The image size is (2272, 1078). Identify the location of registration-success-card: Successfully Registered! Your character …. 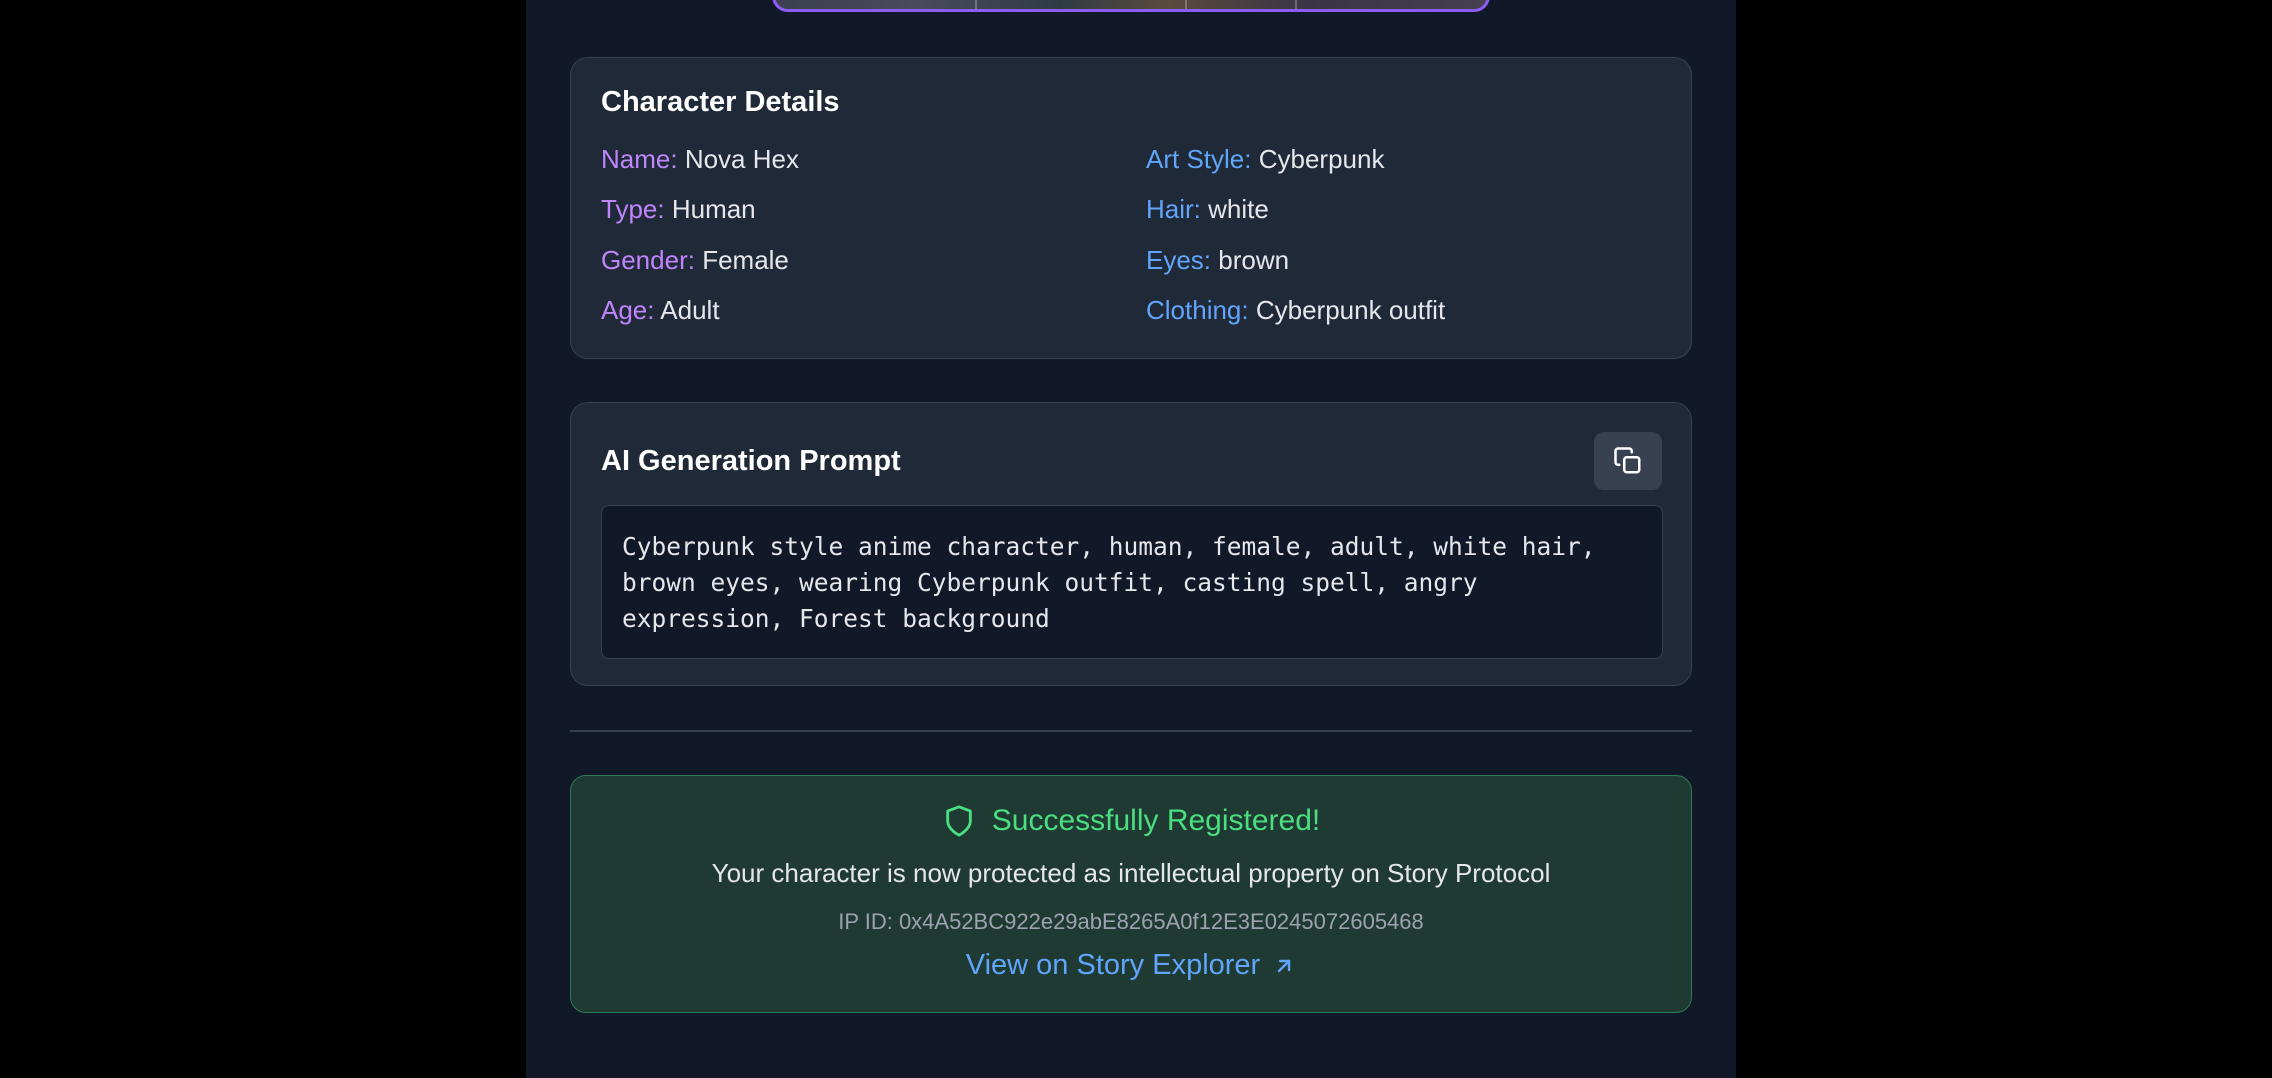
(1131, 894).